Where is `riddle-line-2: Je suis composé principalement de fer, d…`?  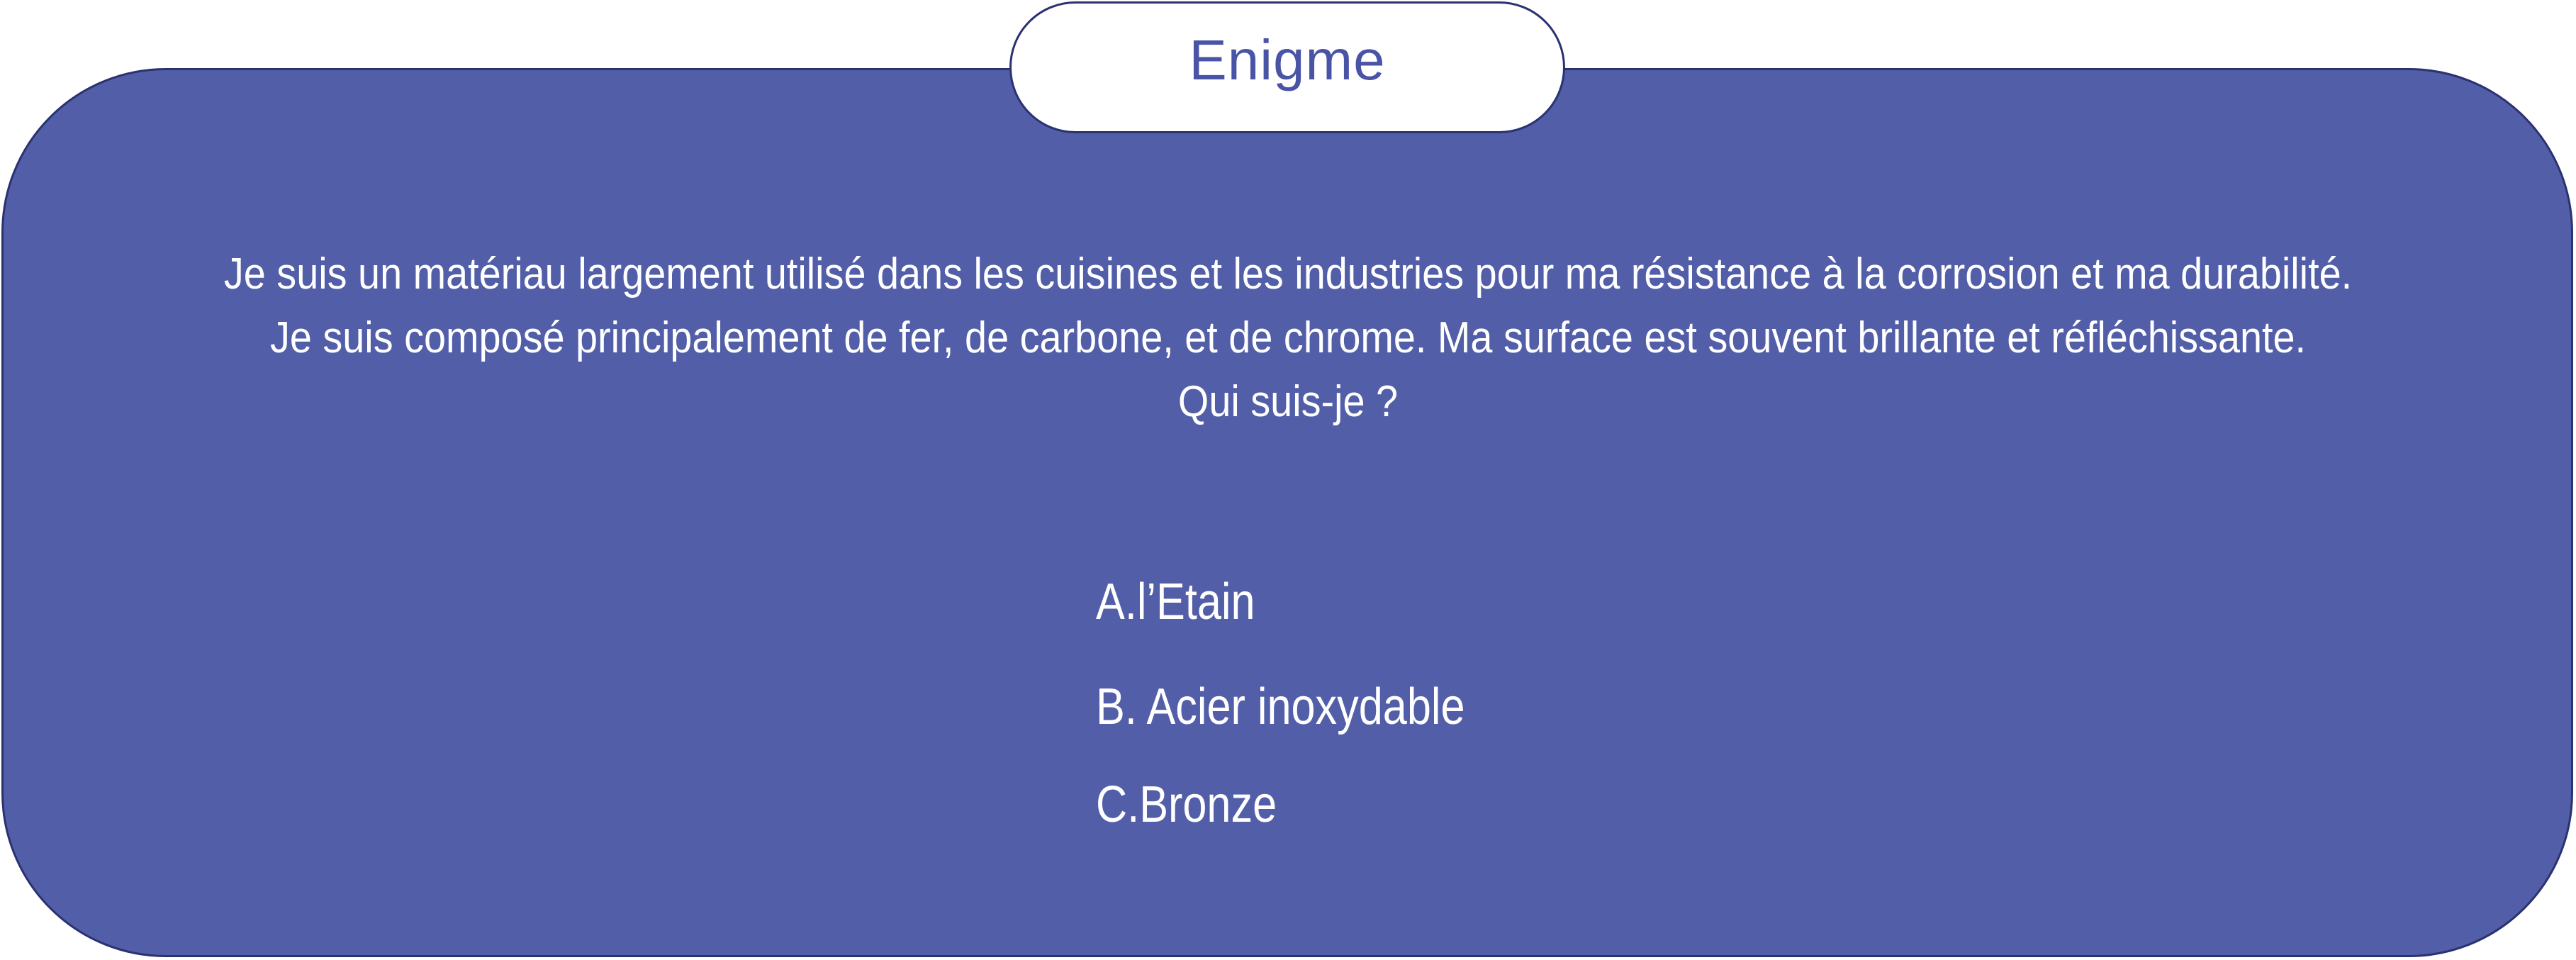 riddle-line-2: Je suis composé principalement de fer, d… is located at coordinates (1288, 337).